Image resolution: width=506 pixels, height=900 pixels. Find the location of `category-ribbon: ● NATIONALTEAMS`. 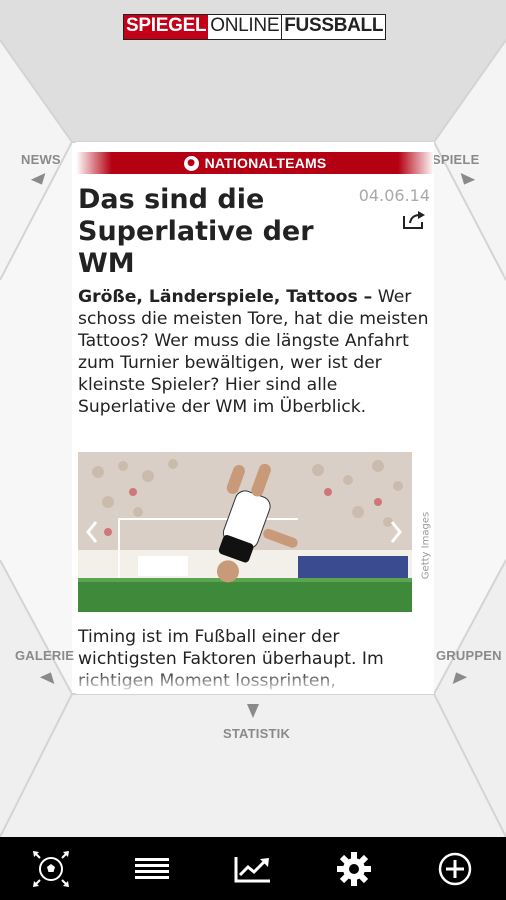

category-ribbon: ● NATIONALTEAMS is located at coordinates (255, 163).